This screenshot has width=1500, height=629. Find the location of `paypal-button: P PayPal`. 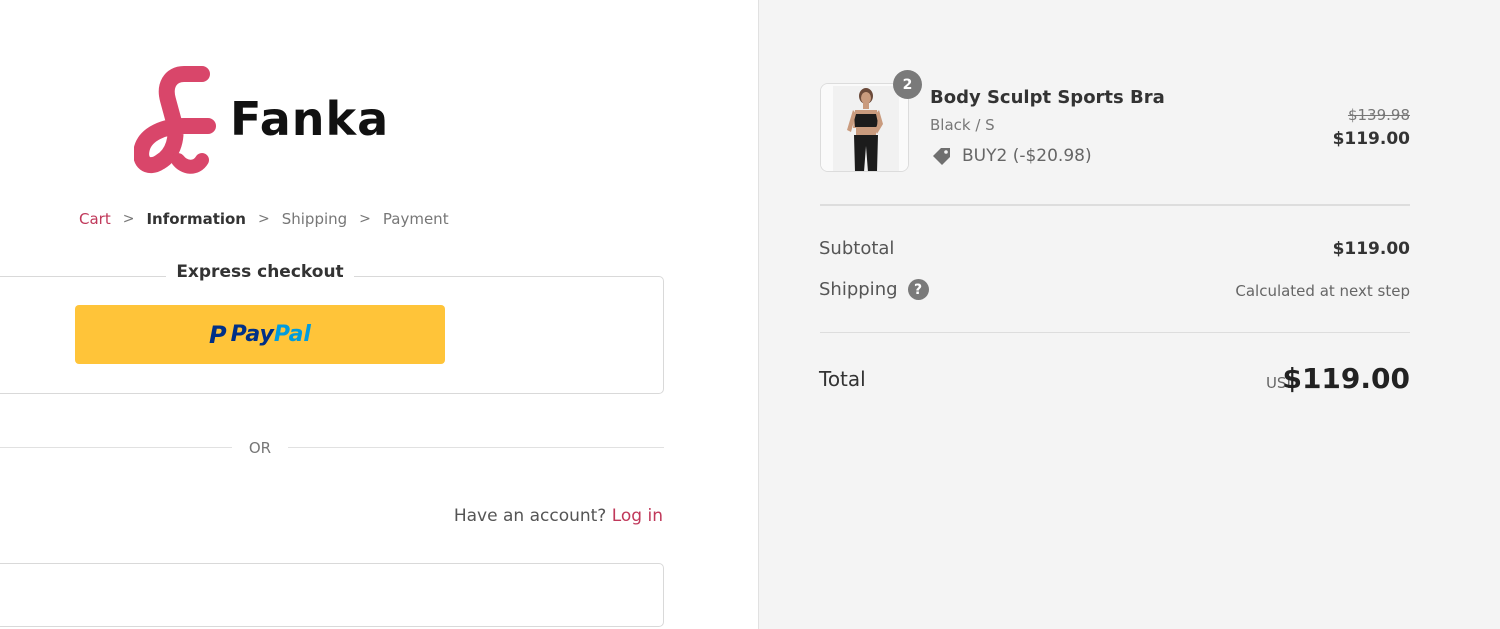

paypal-button: P PayPal is located at coordinates (260, 334).